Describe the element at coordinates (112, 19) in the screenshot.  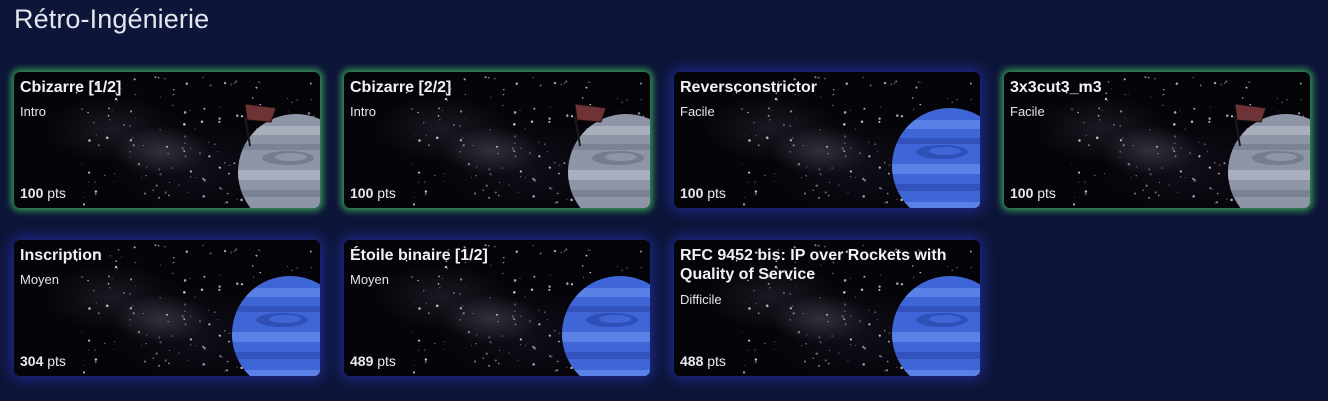
I see `section-title: Rétro-Ingénierie` at that location.